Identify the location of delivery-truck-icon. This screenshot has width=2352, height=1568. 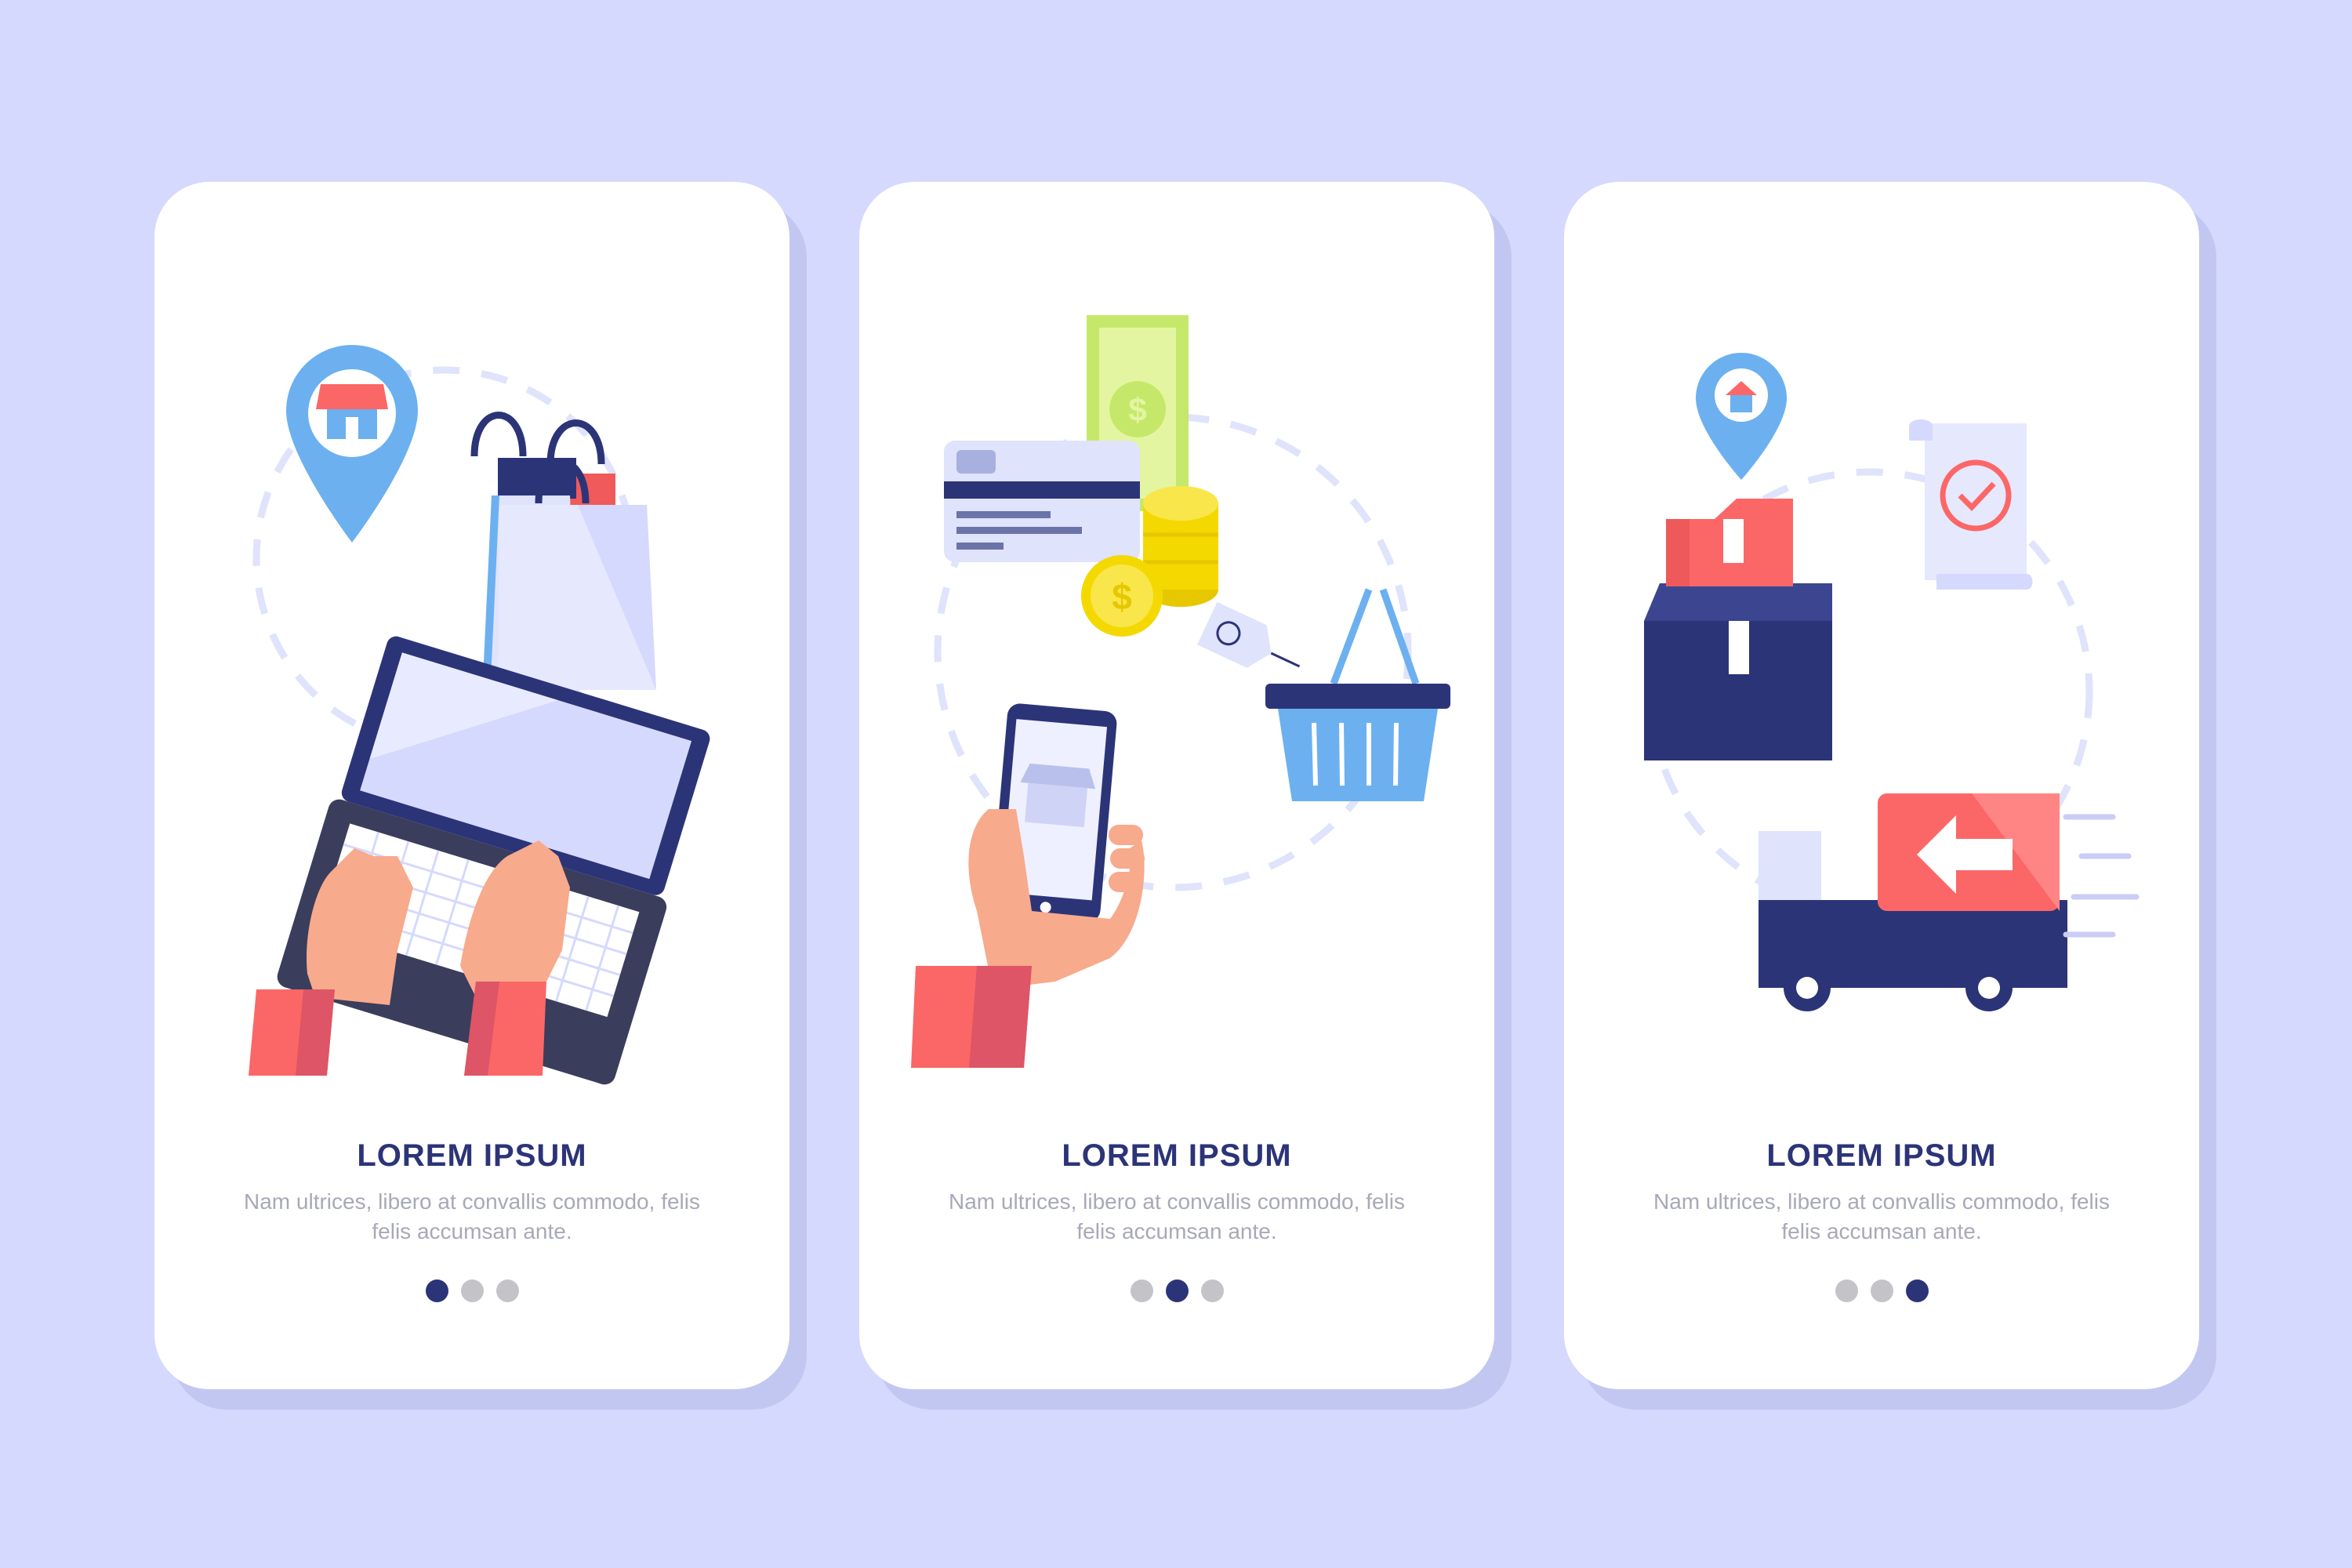
(1949, 902).